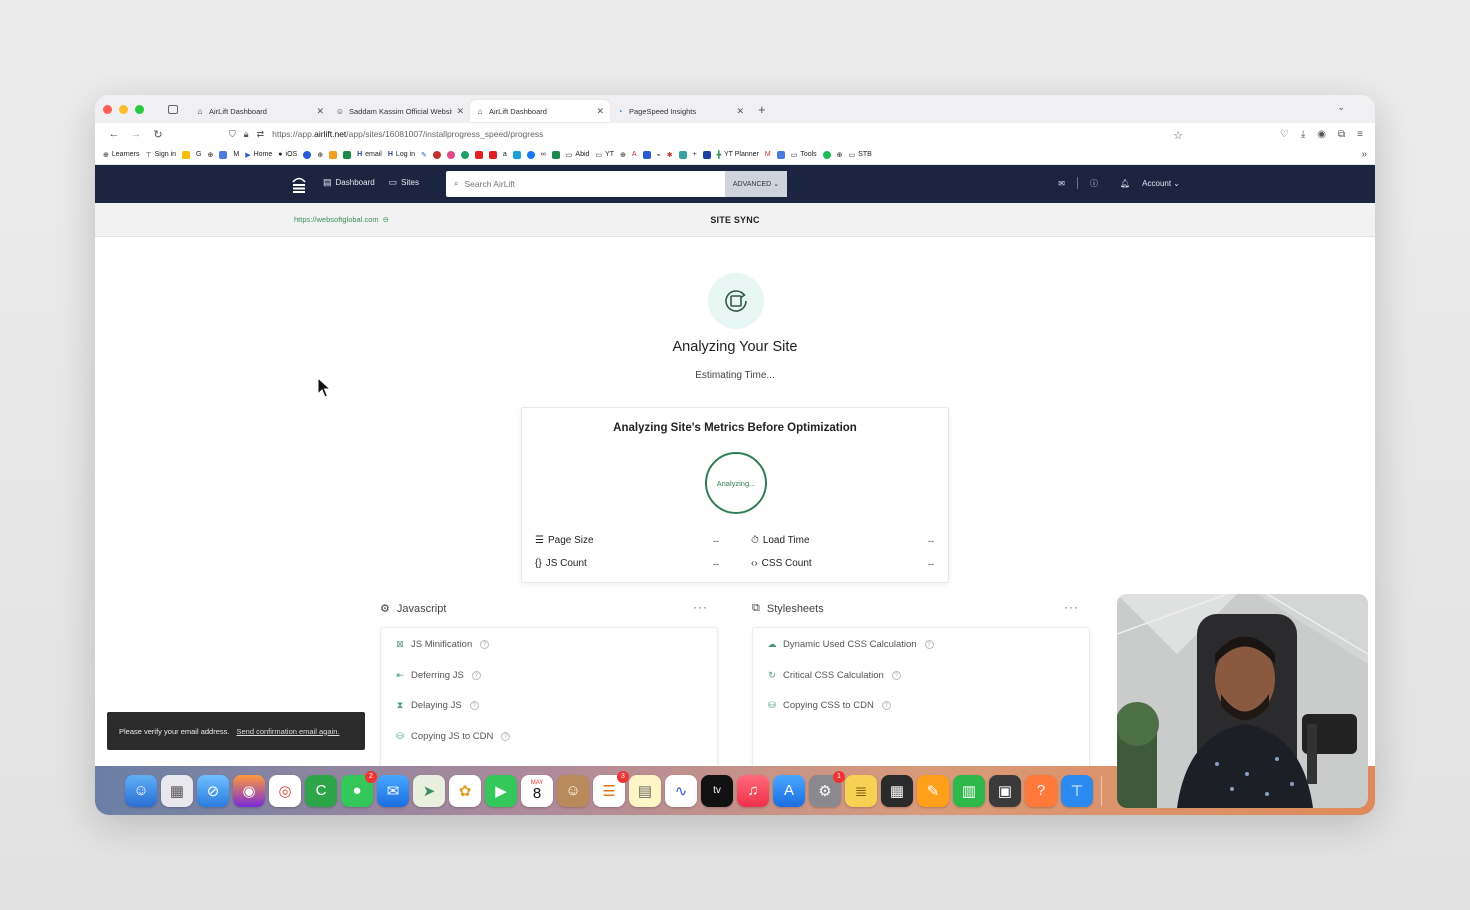 The height and width of the screenshot is (910, 1470). I want to click on resend-confirmation-link: Send confirmation email again., so click(287, 731).